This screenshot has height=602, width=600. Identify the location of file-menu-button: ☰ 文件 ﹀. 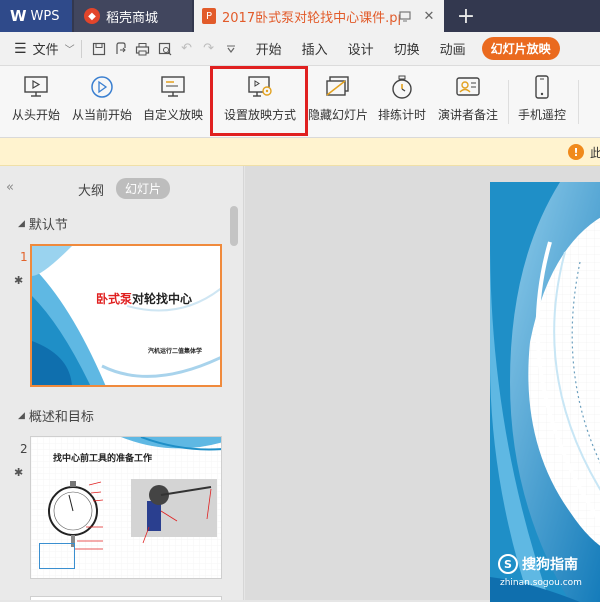
(44, 49).